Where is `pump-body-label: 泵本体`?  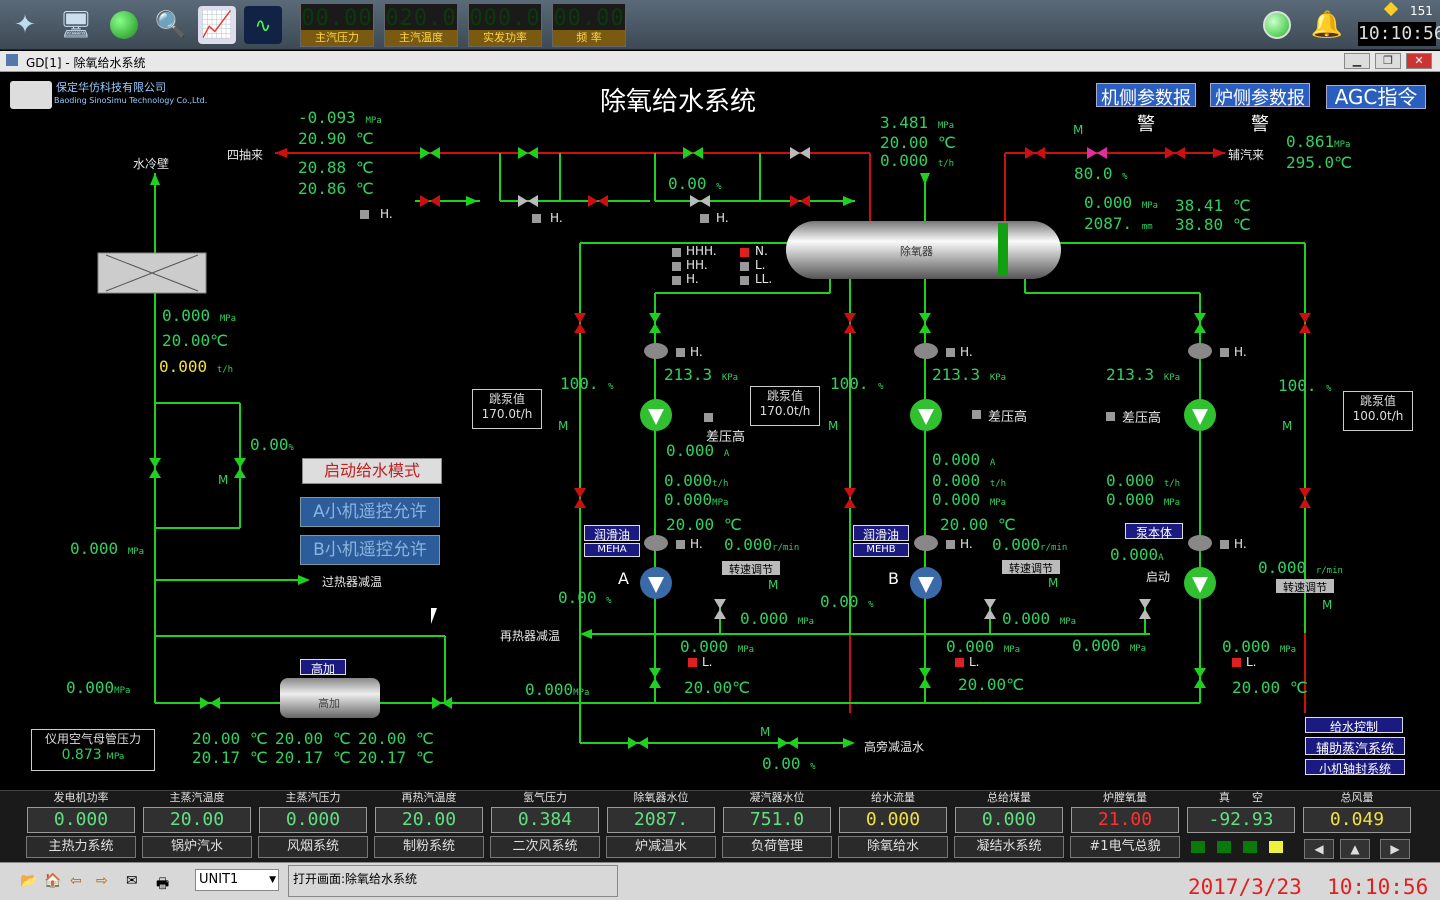 pump-body-label: 泵本体 is located at coordinates (1154, 531).